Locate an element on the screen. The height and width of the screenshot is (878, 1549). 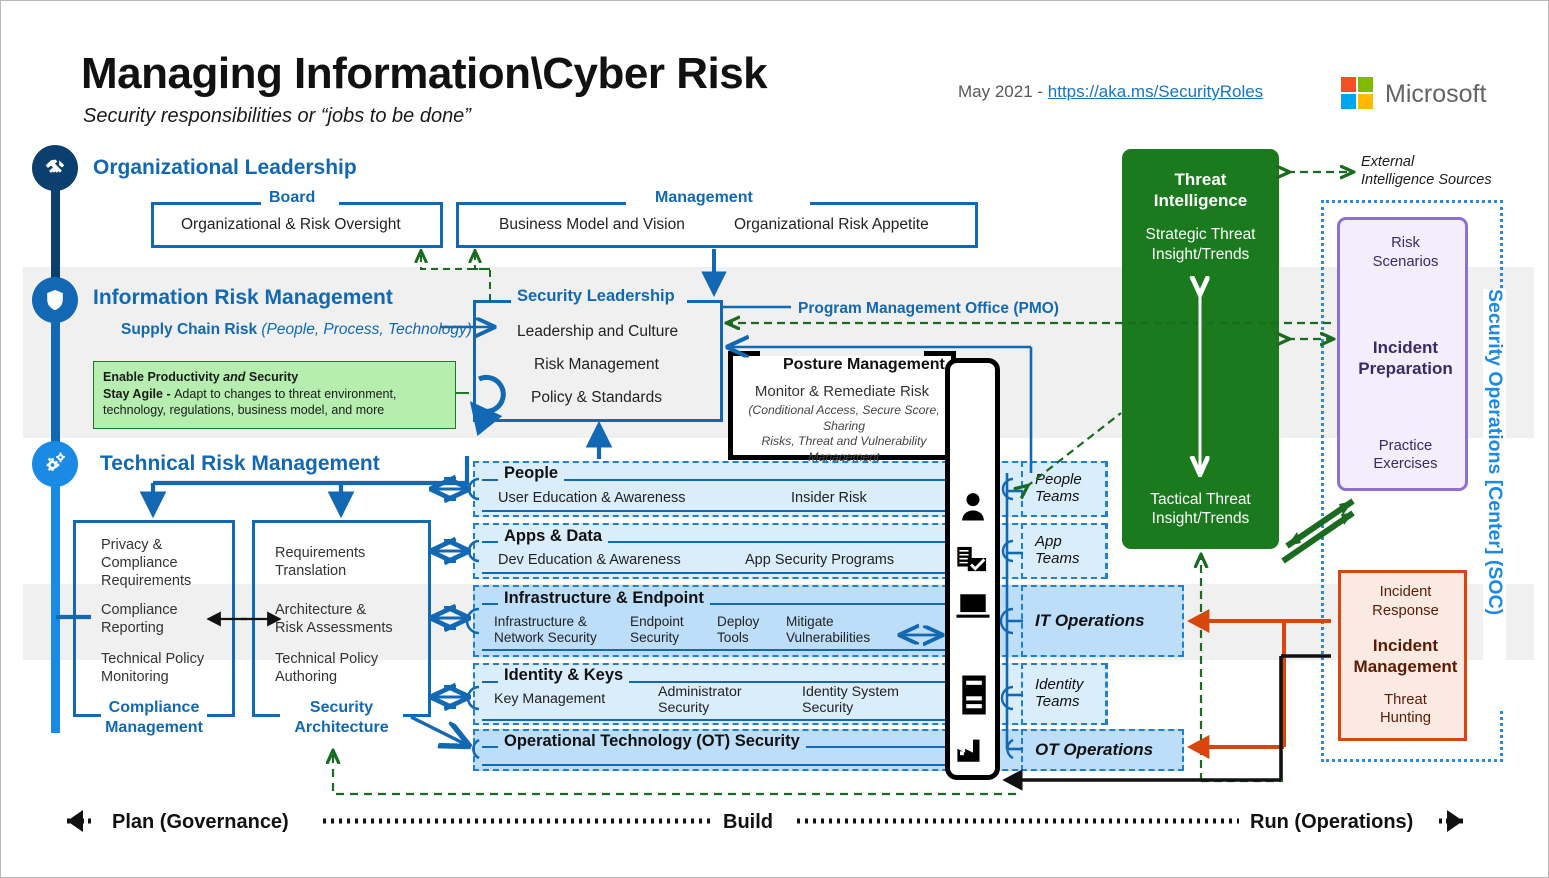
shield-icon is located at coordinates (55, 300).